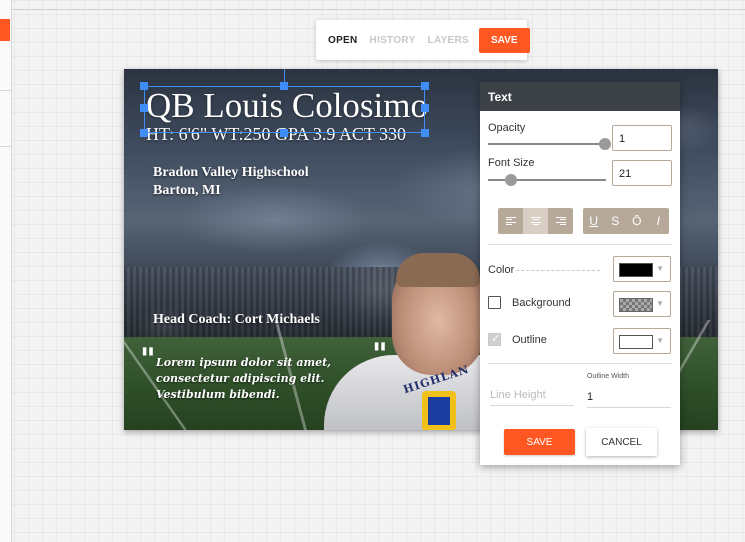  I want to click on check-icon: ✓, so click(496, 339).